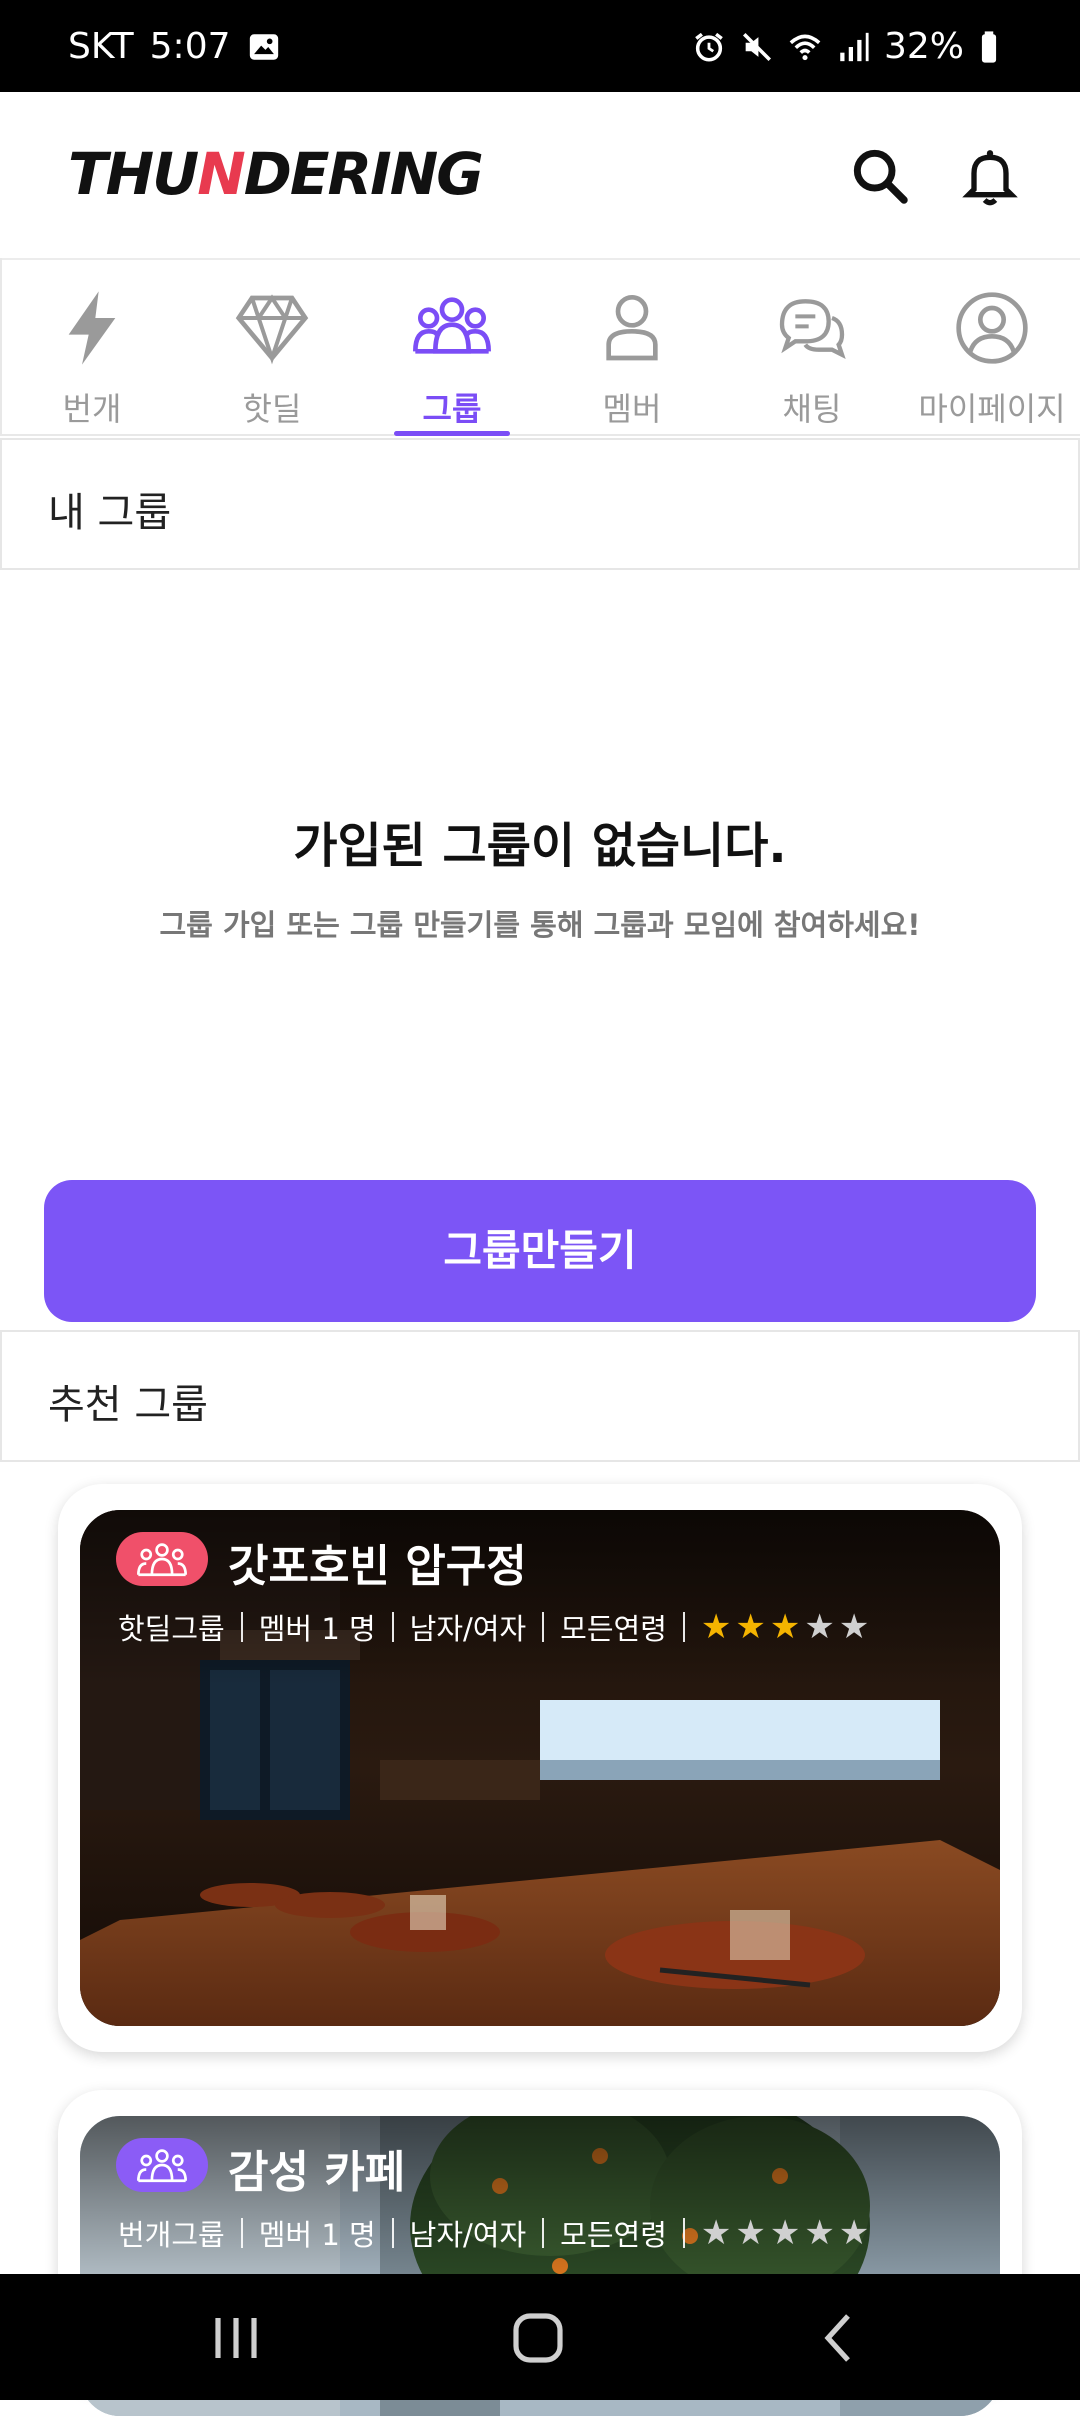 Image resolution: width=1080 pixels, height=2416 pixels. I want to click on tab-member: 멤버, so click(632, 347).